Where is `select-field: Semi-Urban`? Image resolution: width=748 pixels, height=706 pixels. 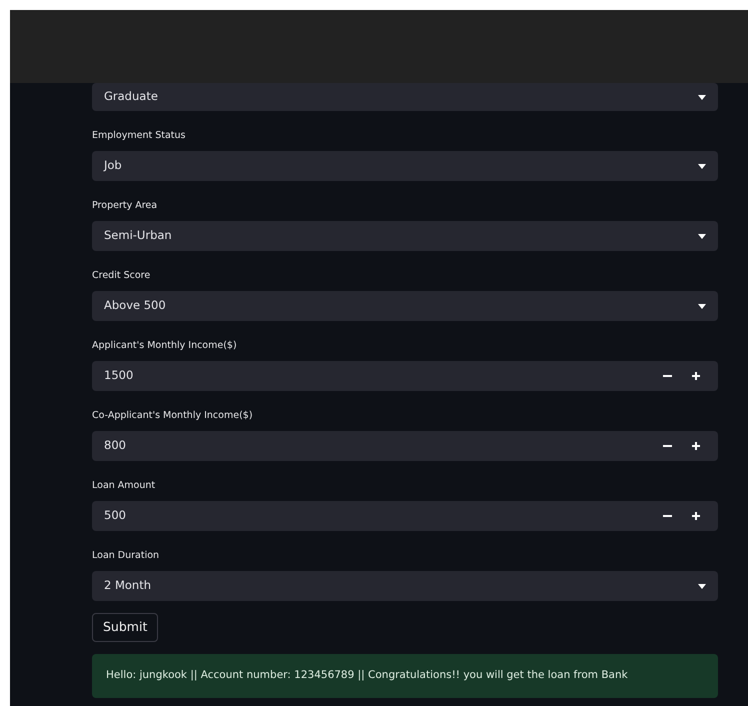 select-field: Semi-Urban is located at coordinates (405, 236).